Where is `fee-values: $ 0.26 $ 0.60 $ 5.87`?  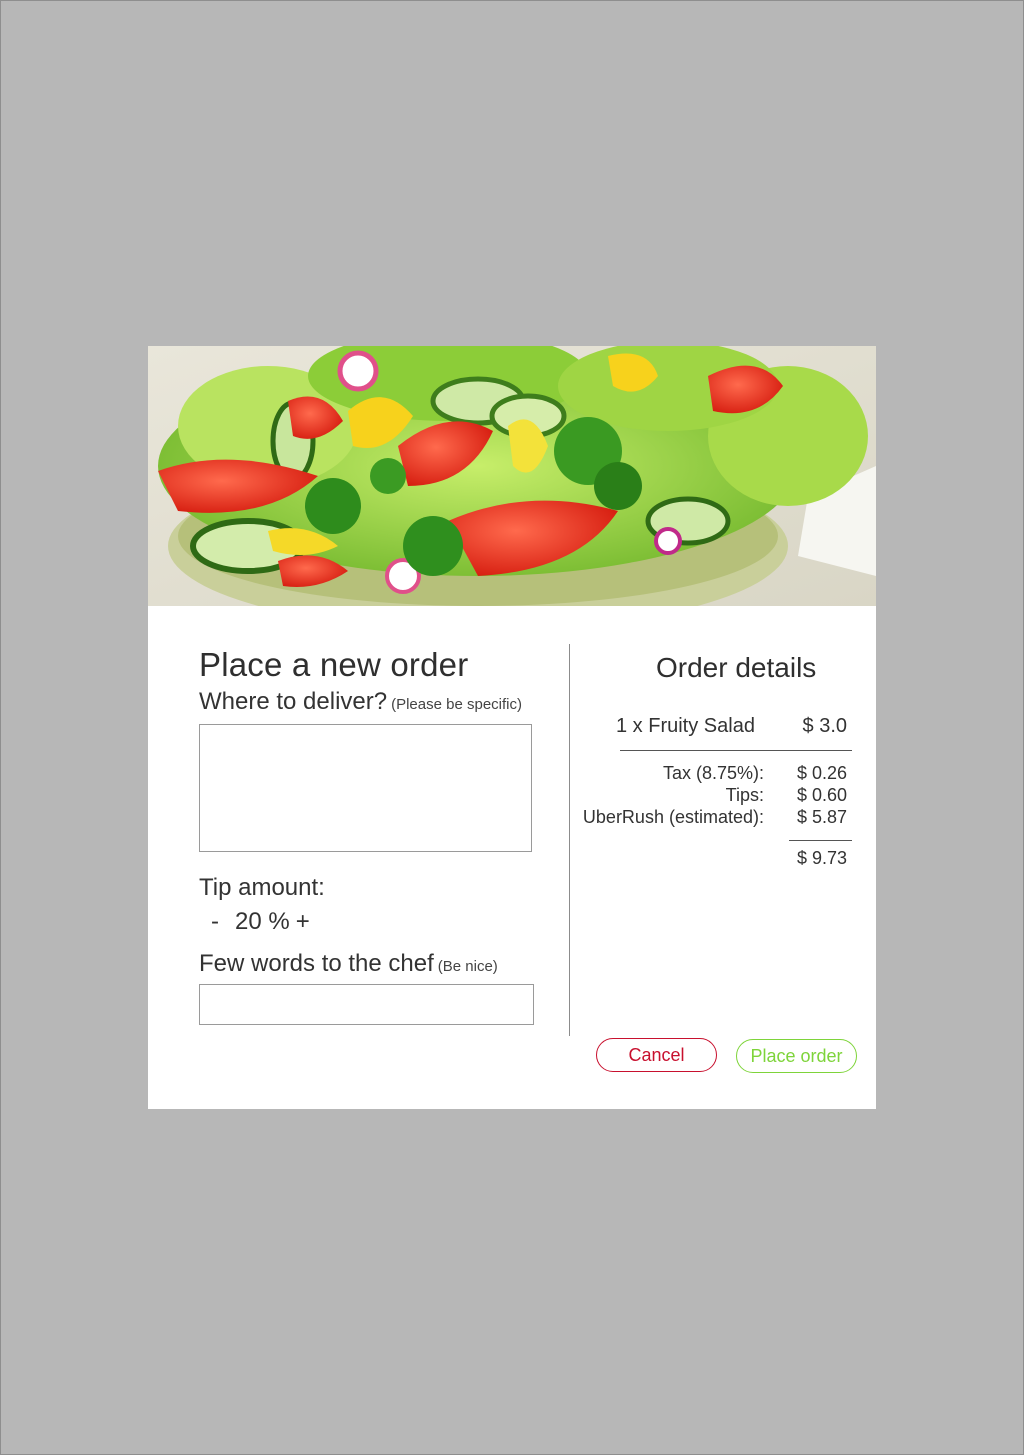
fee-values: $ 0.26 $ 0.60 $ 5.87 is located at coordinates (822, 795).